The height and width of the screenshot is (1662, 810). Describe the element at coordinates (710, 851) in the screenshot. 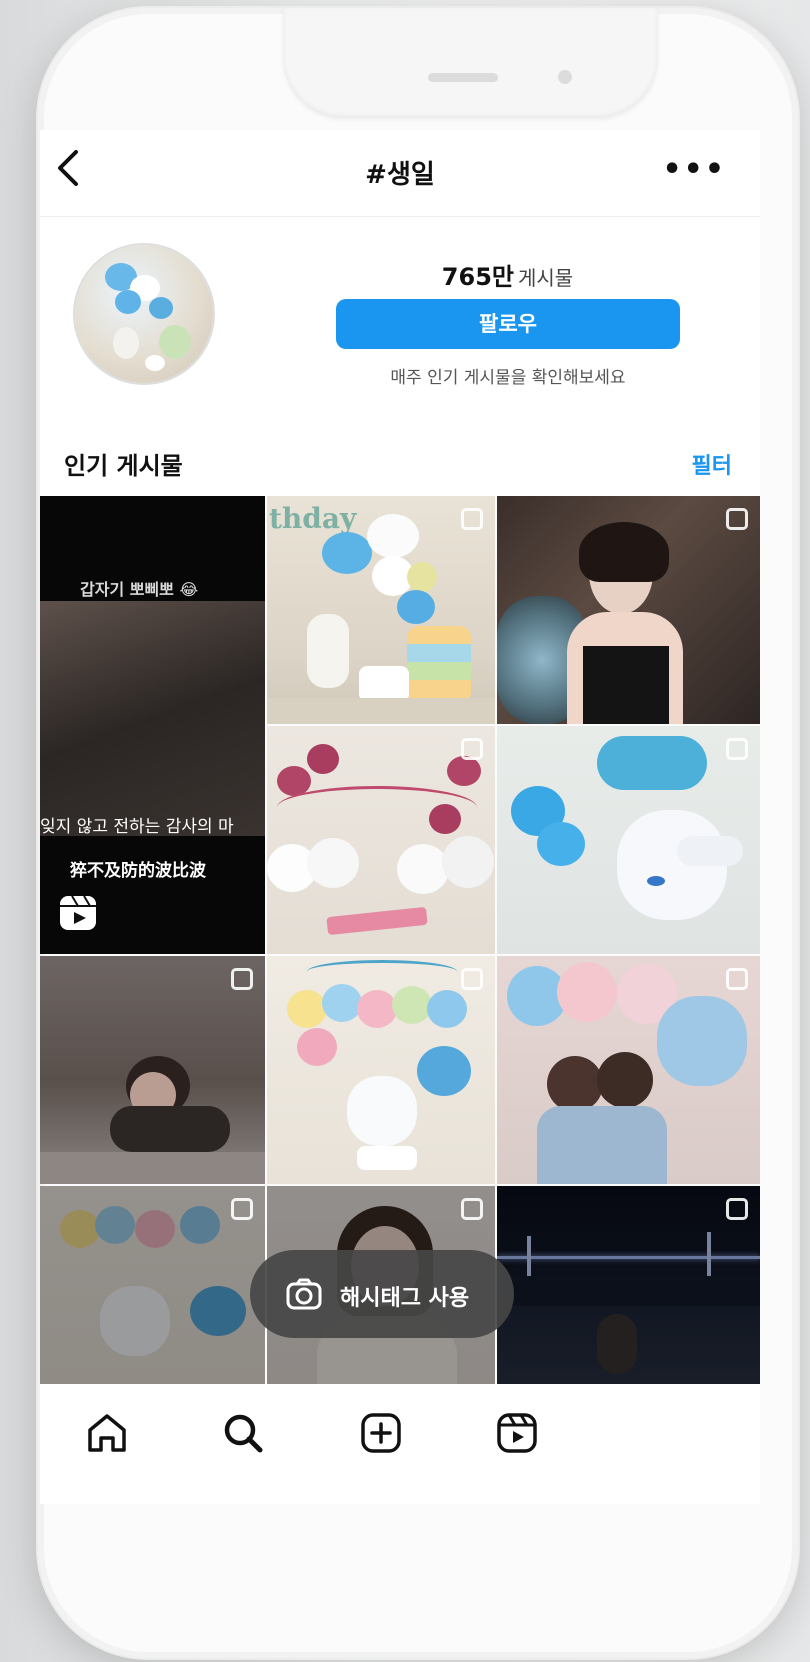

I see `plush-ear` at that location.